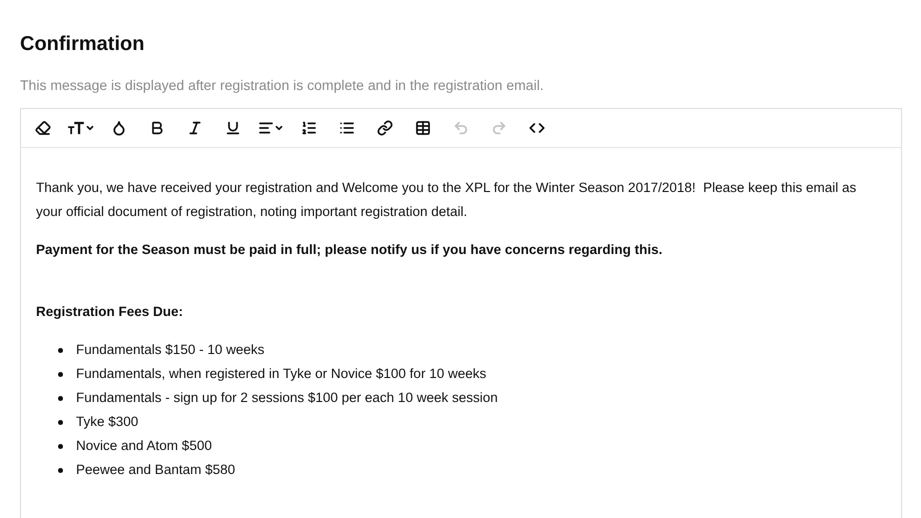  I want to click on fees-heading: Registration Fees Due:, so click(110, 312).